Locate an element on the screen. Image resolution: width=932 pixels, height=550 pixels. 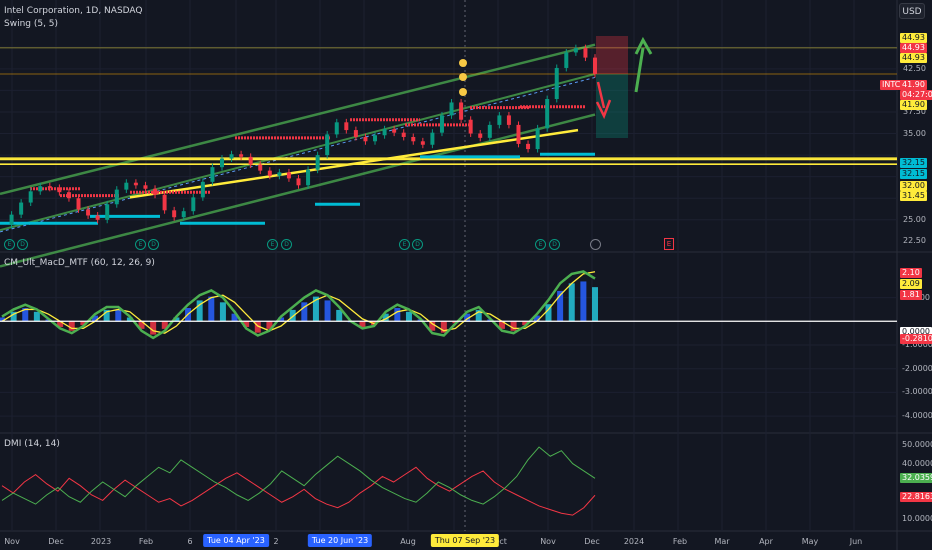
price-label: 04:27:00 is located at coordinates (916, 95).